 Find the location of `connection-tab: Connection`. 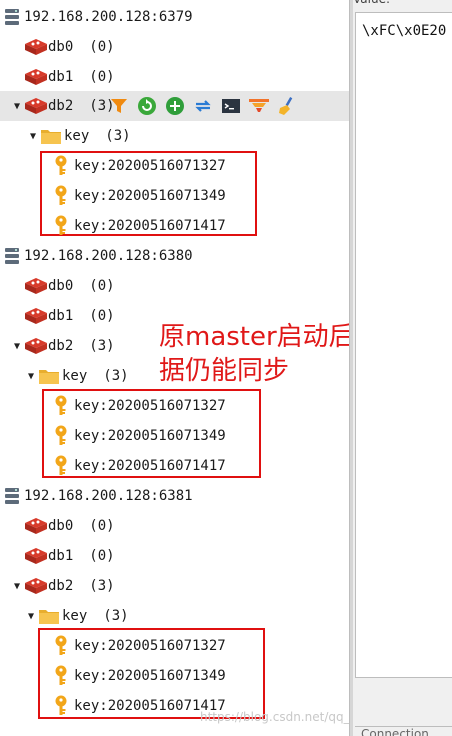

connection-tab: Connection is located at coordinates (403, 731).